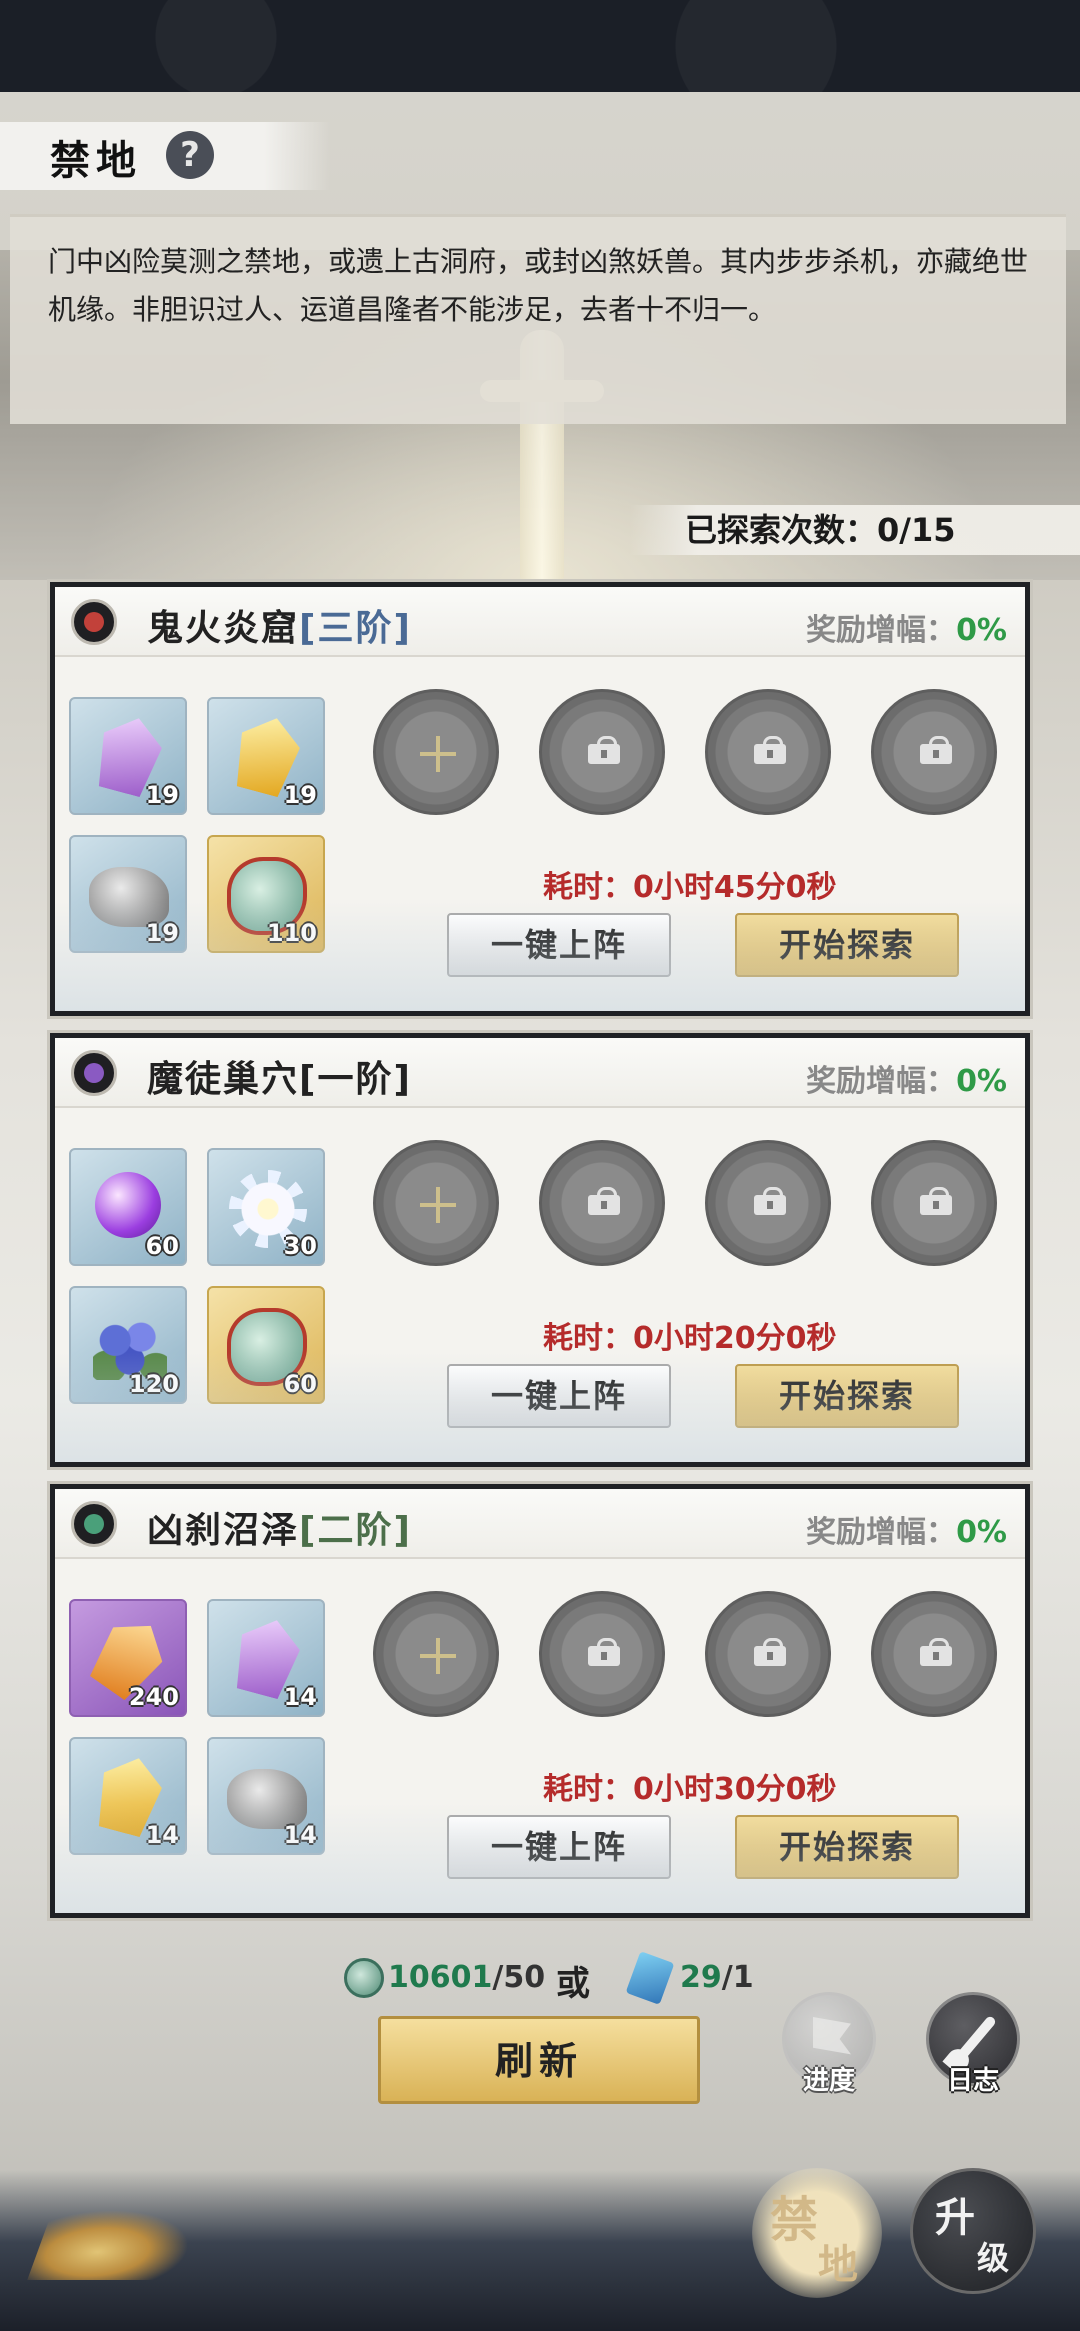  What do you see at coordinates (364, 1978) in the screenshot?
I see `jade-coin-icon` at bounding box center [364, 1978].